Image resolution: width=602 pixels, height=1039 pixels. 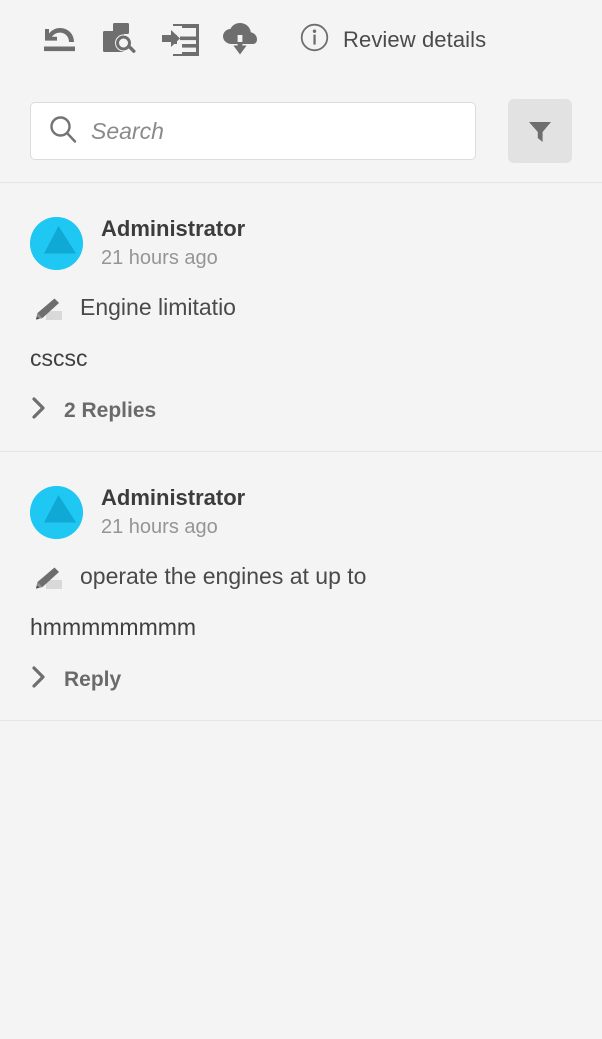 What do you see at coordinates (301, 410) in the screenshot?
I see `comment-replies-toggle: 2 Replies` at bounding box center [301, 410].